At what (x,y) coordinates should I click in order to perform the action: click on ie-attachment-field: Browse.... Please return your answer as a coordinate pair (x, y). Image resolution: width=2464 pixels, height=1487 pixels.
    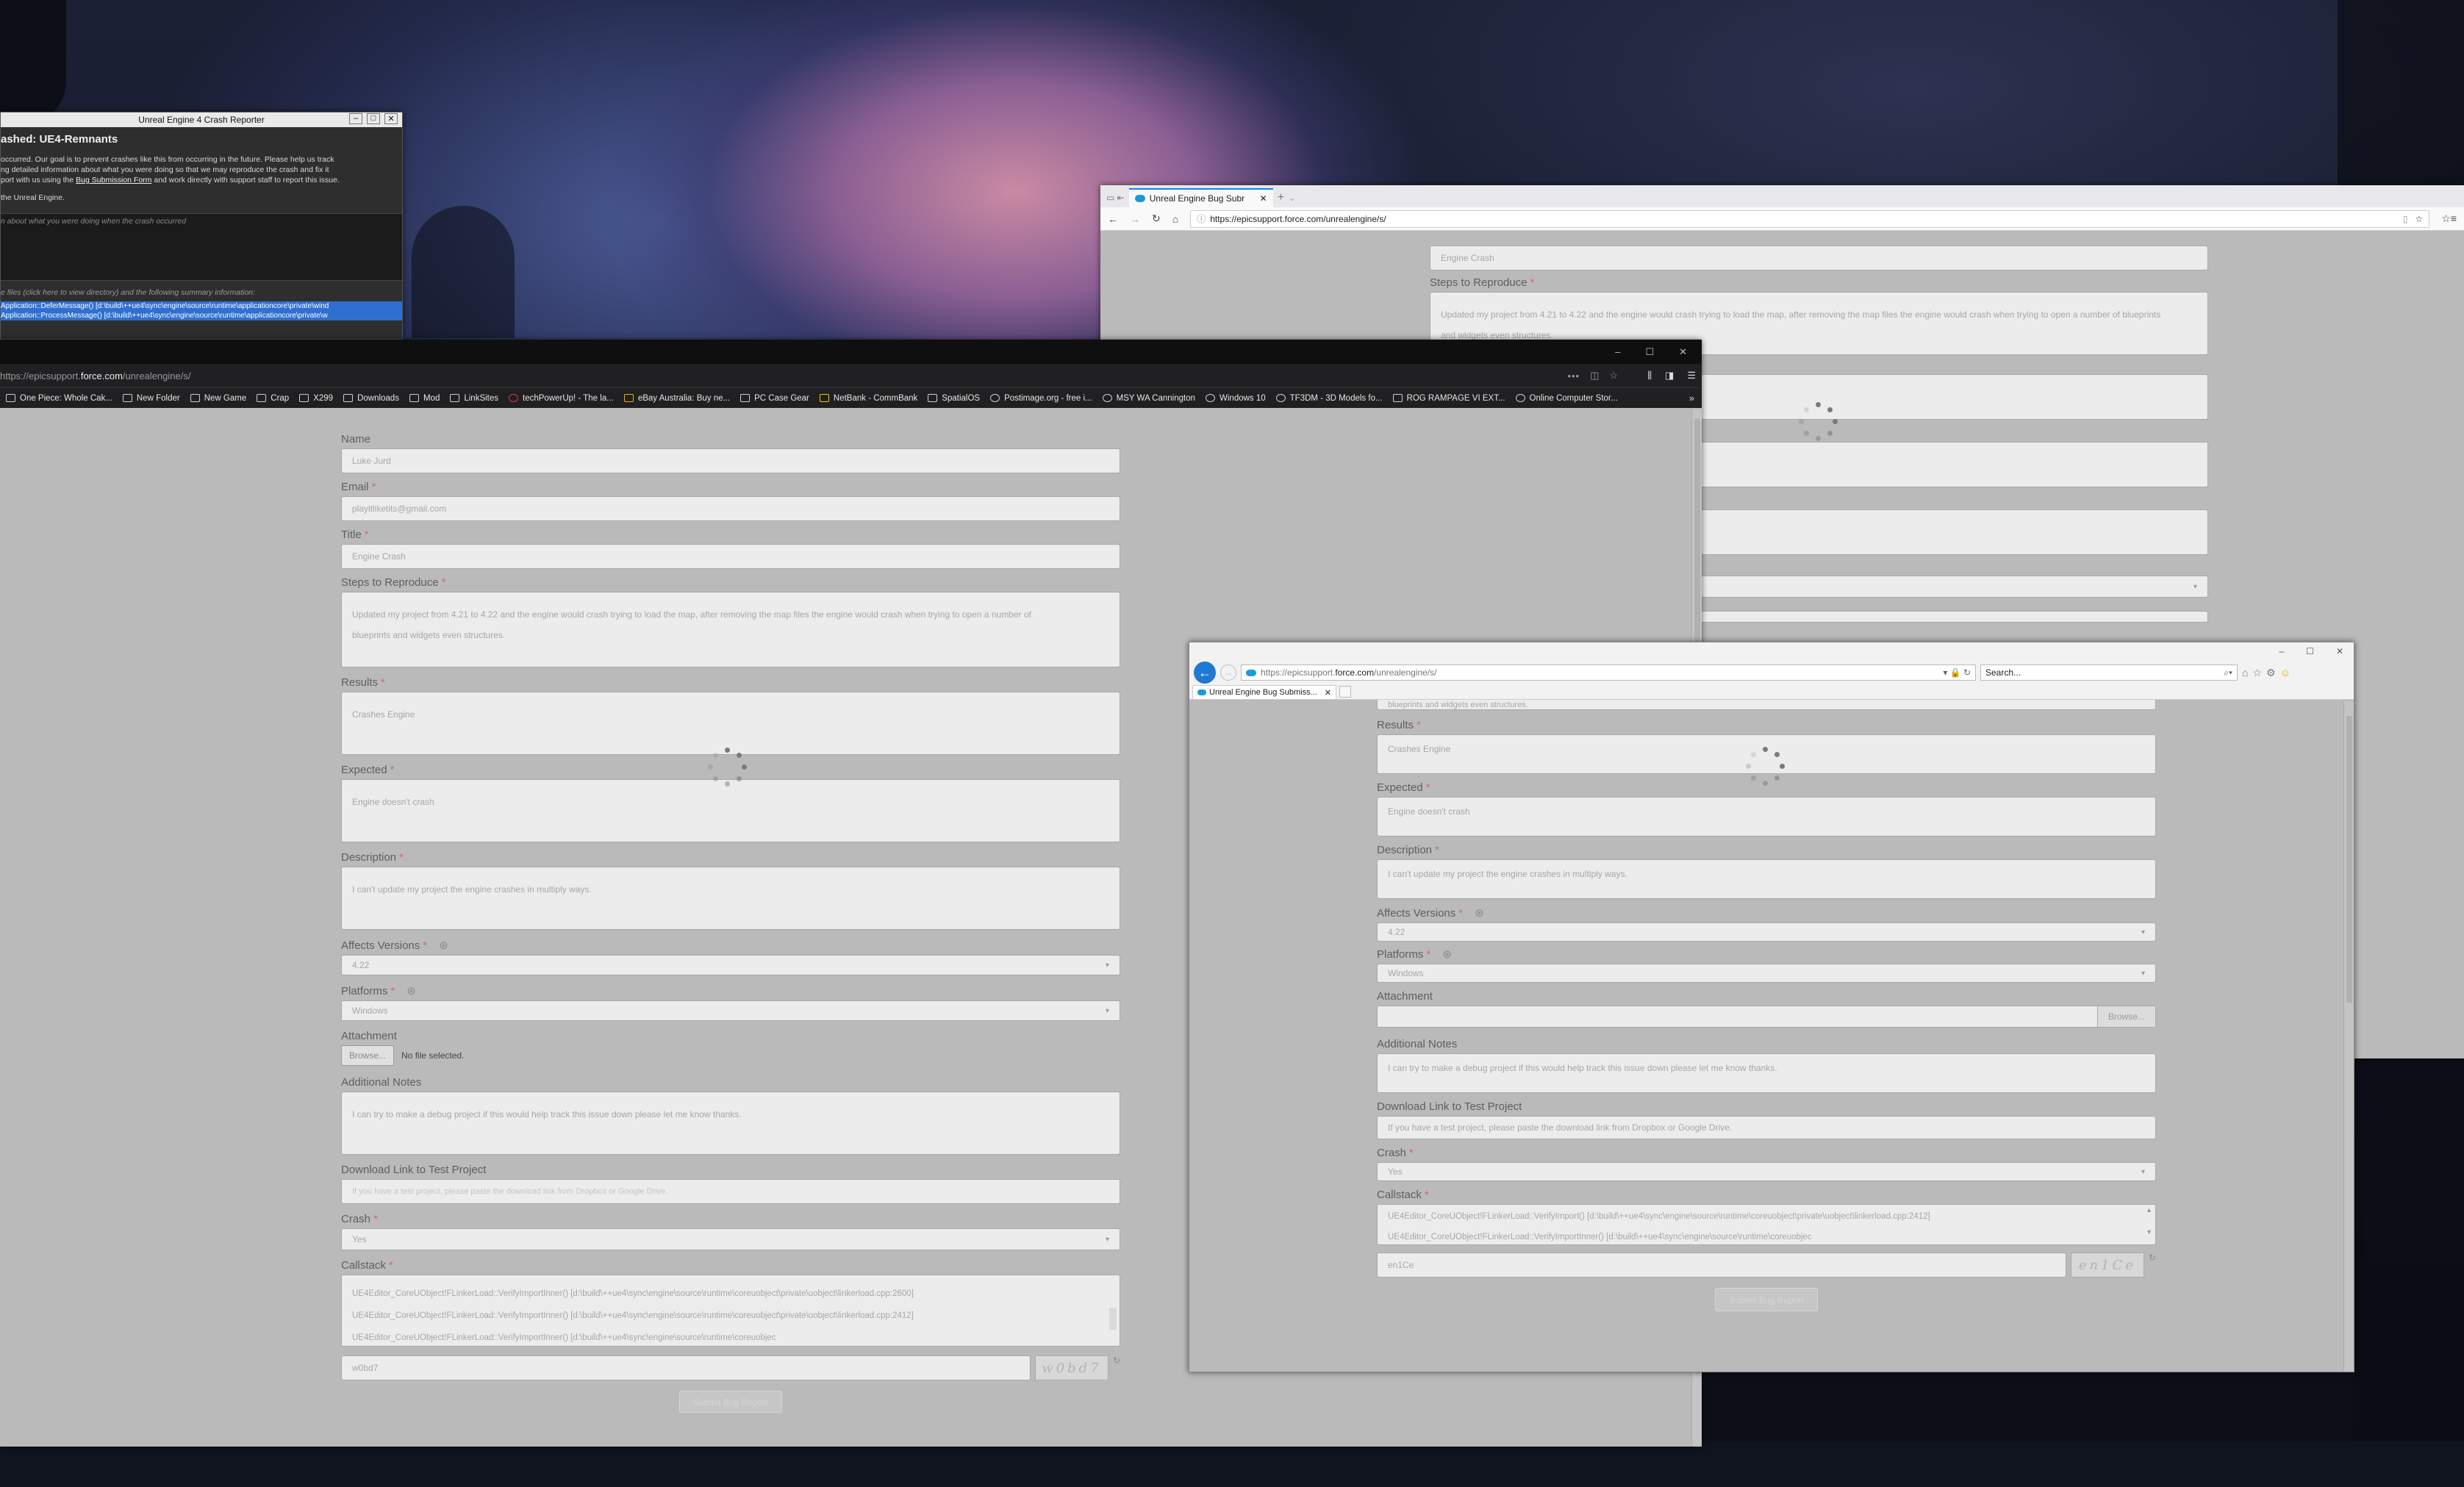
    Looking at the image, I should click on (1767, 1017).